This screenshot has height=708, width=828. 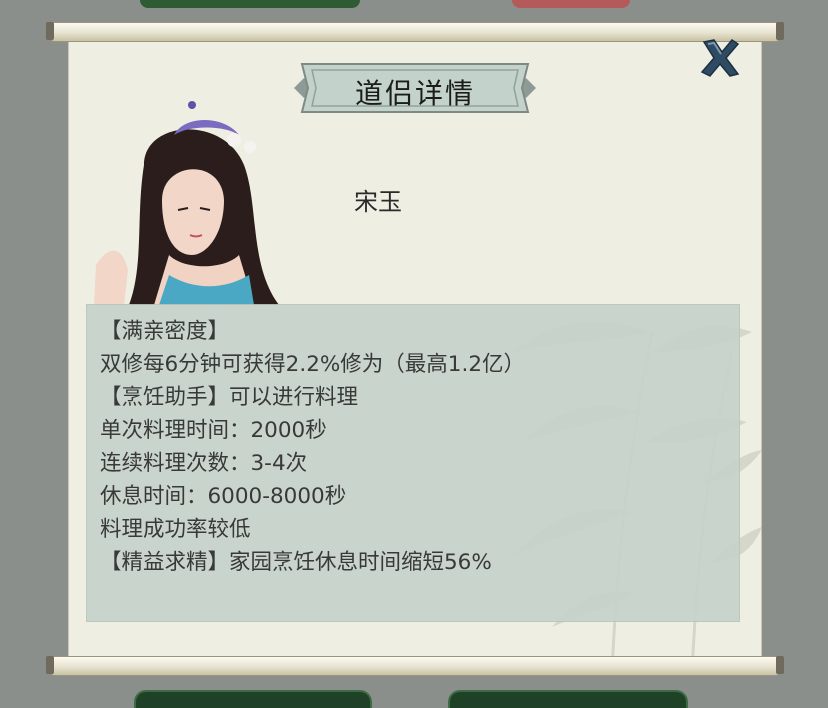 What do you see at coordinates (378, 202) in the screenshot?
I see `character-name: 宋玉` at bounding box center [378, 202].